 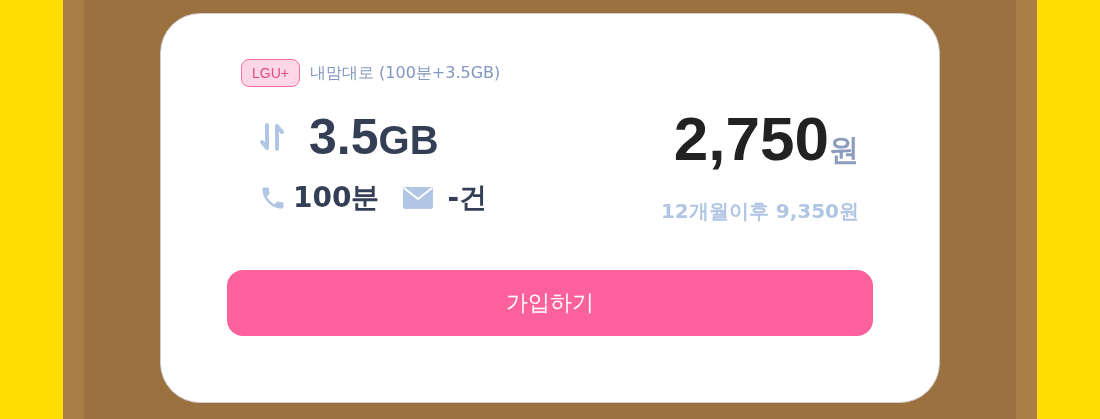 I want to click on call-minutes: 100분, so click(x=336, y=198).